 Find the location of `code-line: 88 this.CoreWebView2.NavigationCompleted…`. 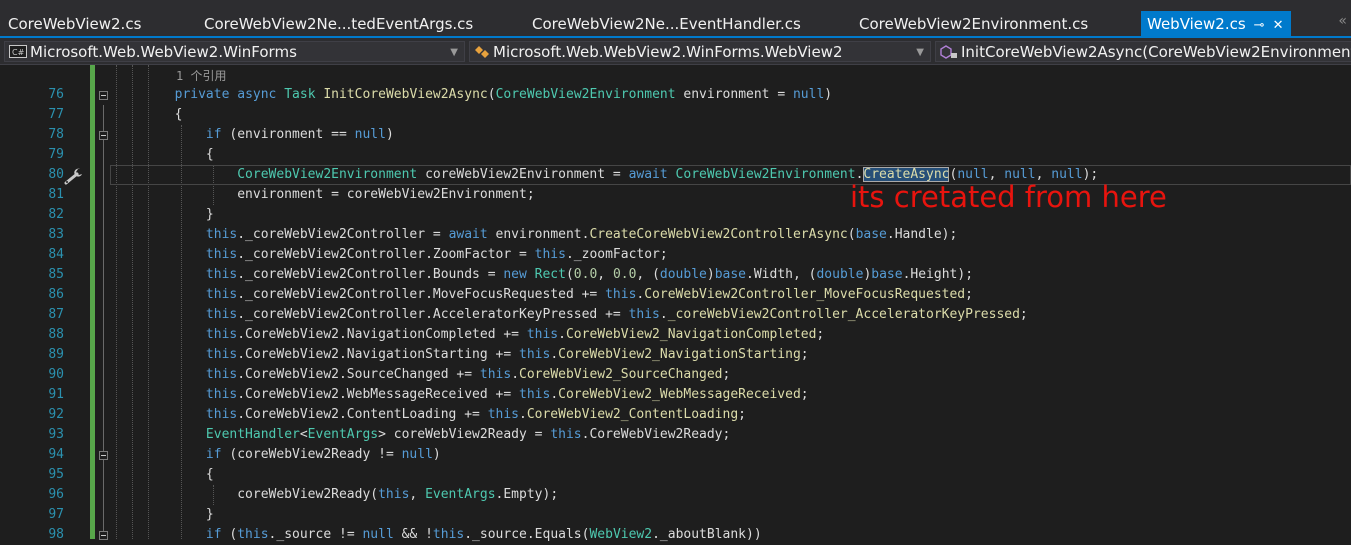

code-line: 88 this.CoreWebView2.NavigationCompleted… is located at coordinates (675, 335).